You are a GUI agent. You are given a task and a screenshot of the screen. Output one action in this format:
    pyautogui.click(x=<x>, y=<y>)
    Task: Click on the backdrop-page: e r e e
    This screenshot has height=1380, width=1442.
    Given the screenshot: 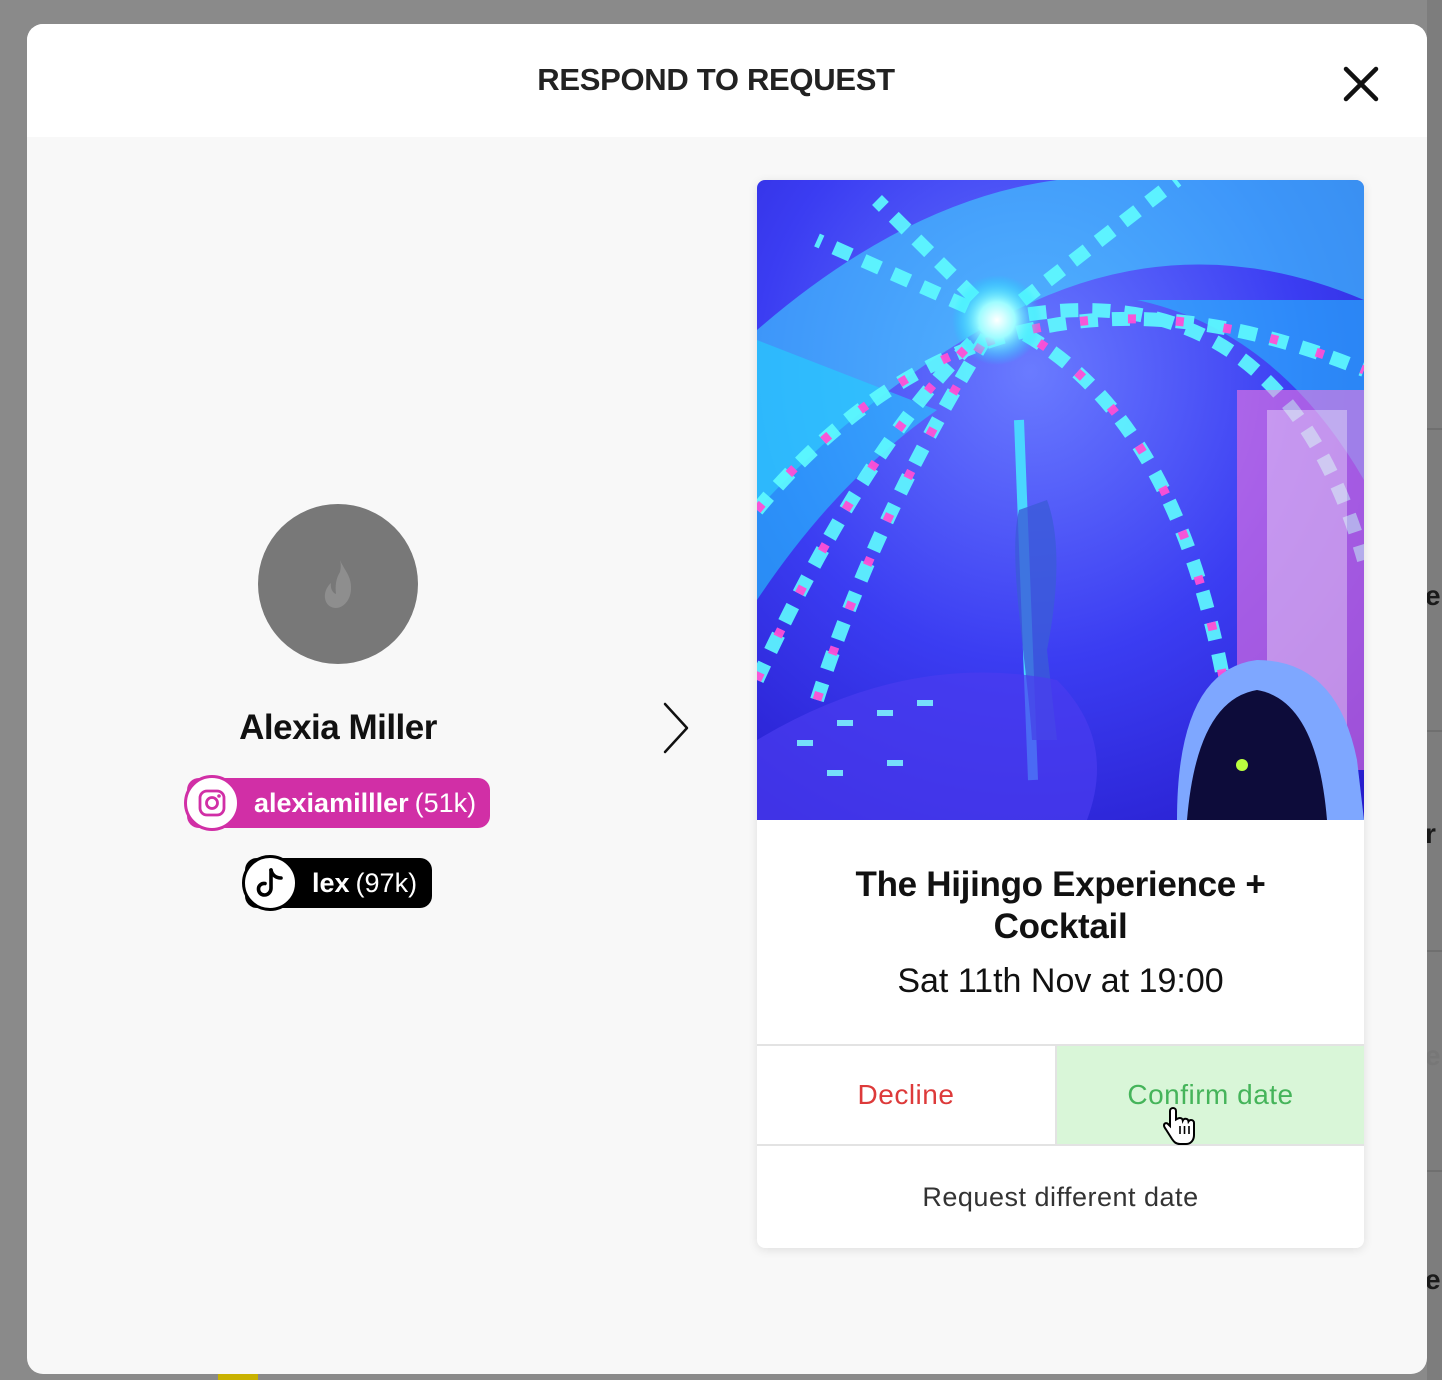 What is the action you would take?
    pyautogui.click(x=1433, y=690)
    